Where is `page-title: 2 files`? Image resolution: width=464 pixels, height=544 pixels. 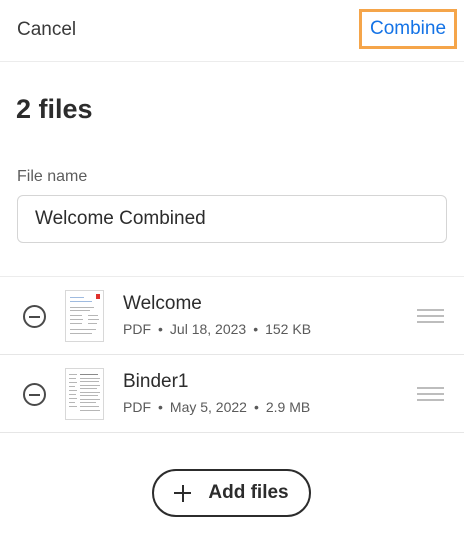
page-title: 2 files is located at coordinates (54, 109).